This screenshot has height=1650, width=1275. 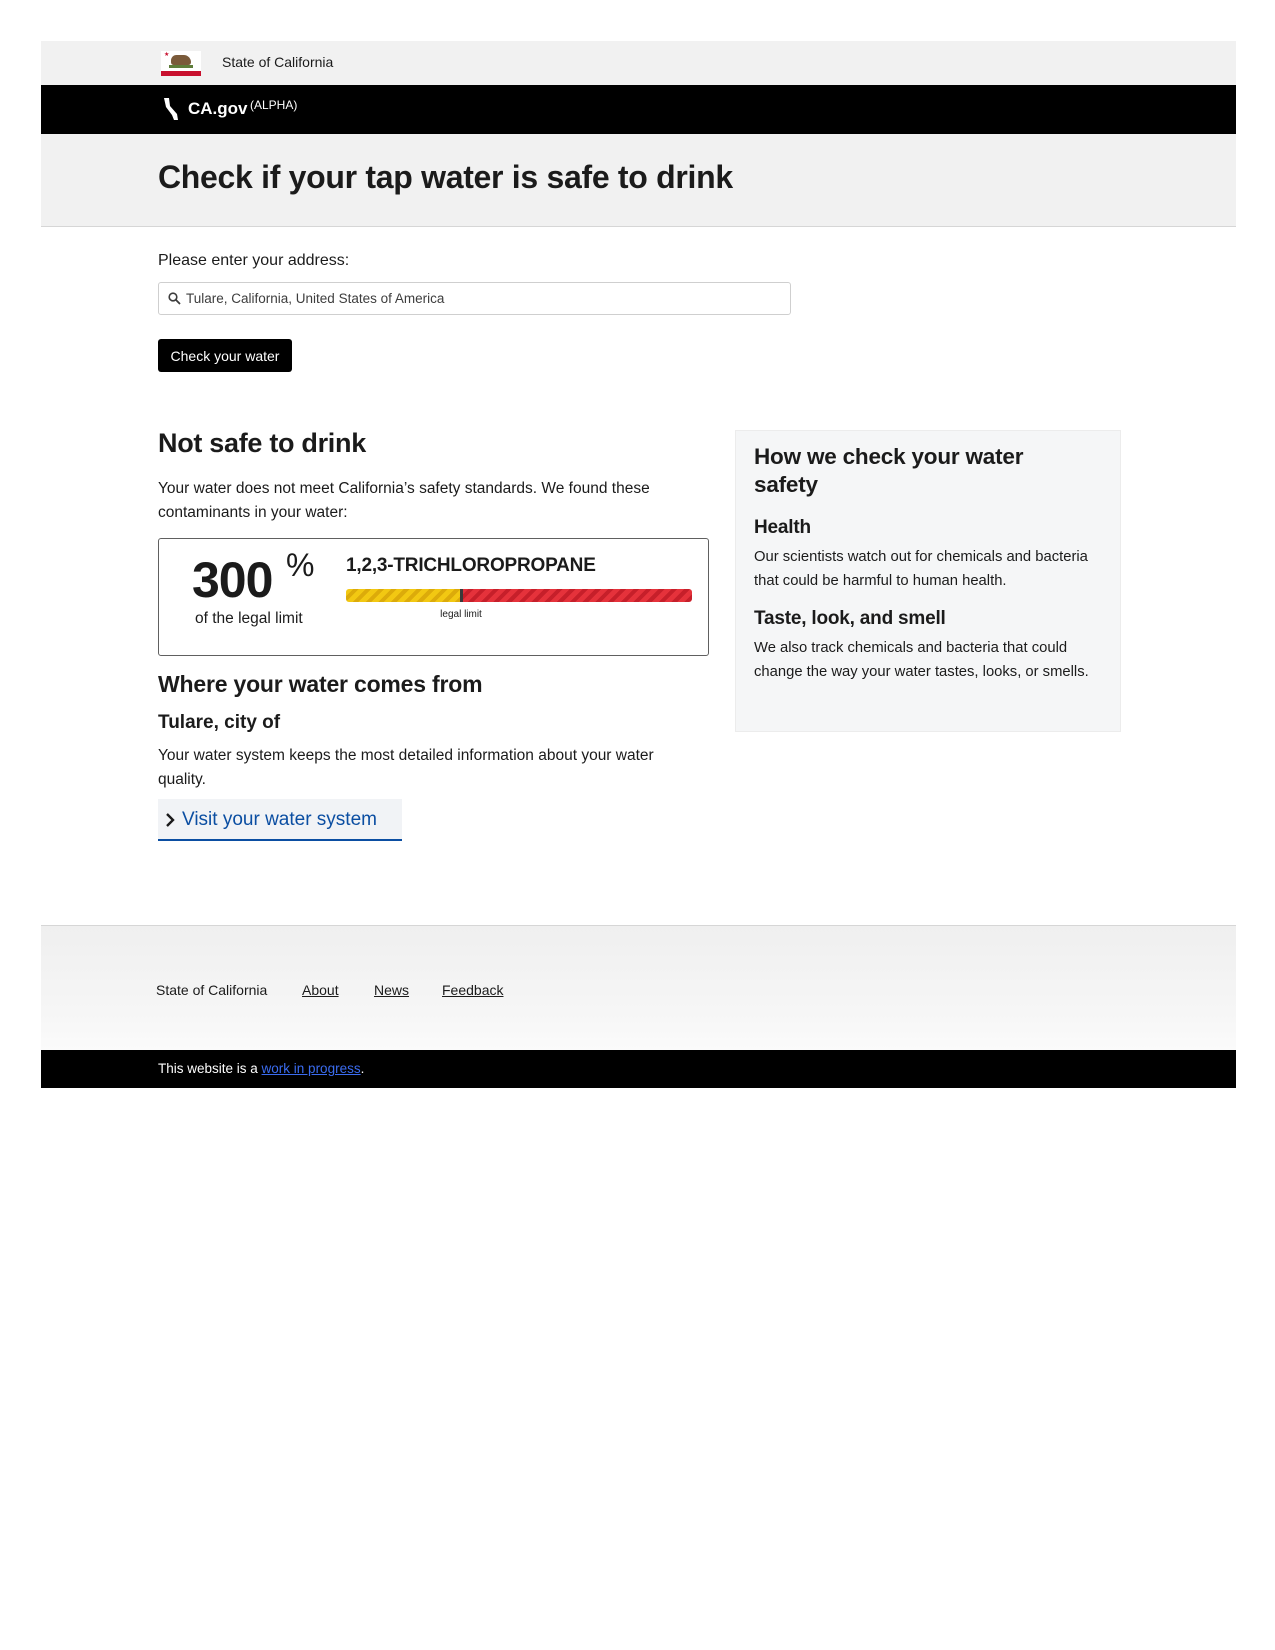 What do you see at coordinates (232, 580) in the screenshot?
I see `percent-value: 300` at bounding box center [232, 580].